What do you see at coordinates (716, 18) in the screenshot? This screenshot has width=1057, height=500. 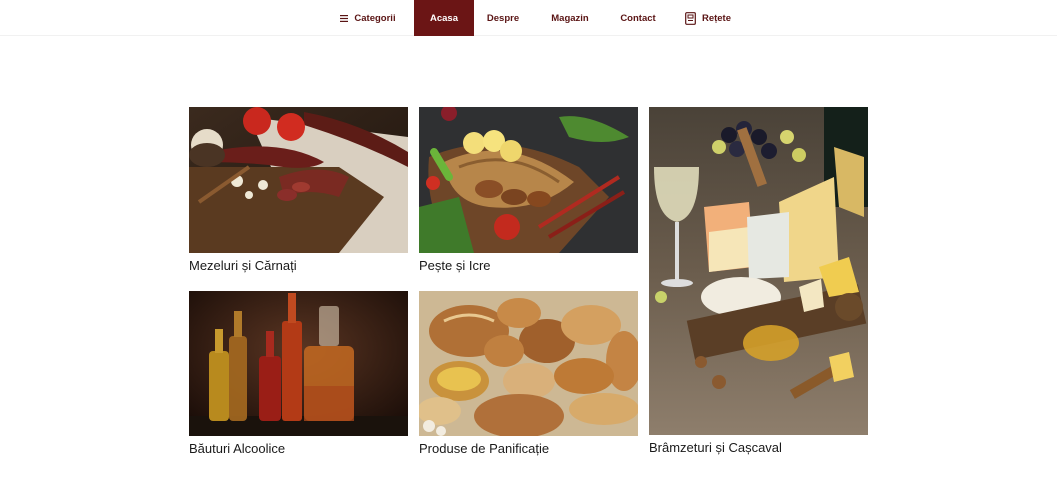 I see `nav-label: Rețete` at bounding box center [716, 18].